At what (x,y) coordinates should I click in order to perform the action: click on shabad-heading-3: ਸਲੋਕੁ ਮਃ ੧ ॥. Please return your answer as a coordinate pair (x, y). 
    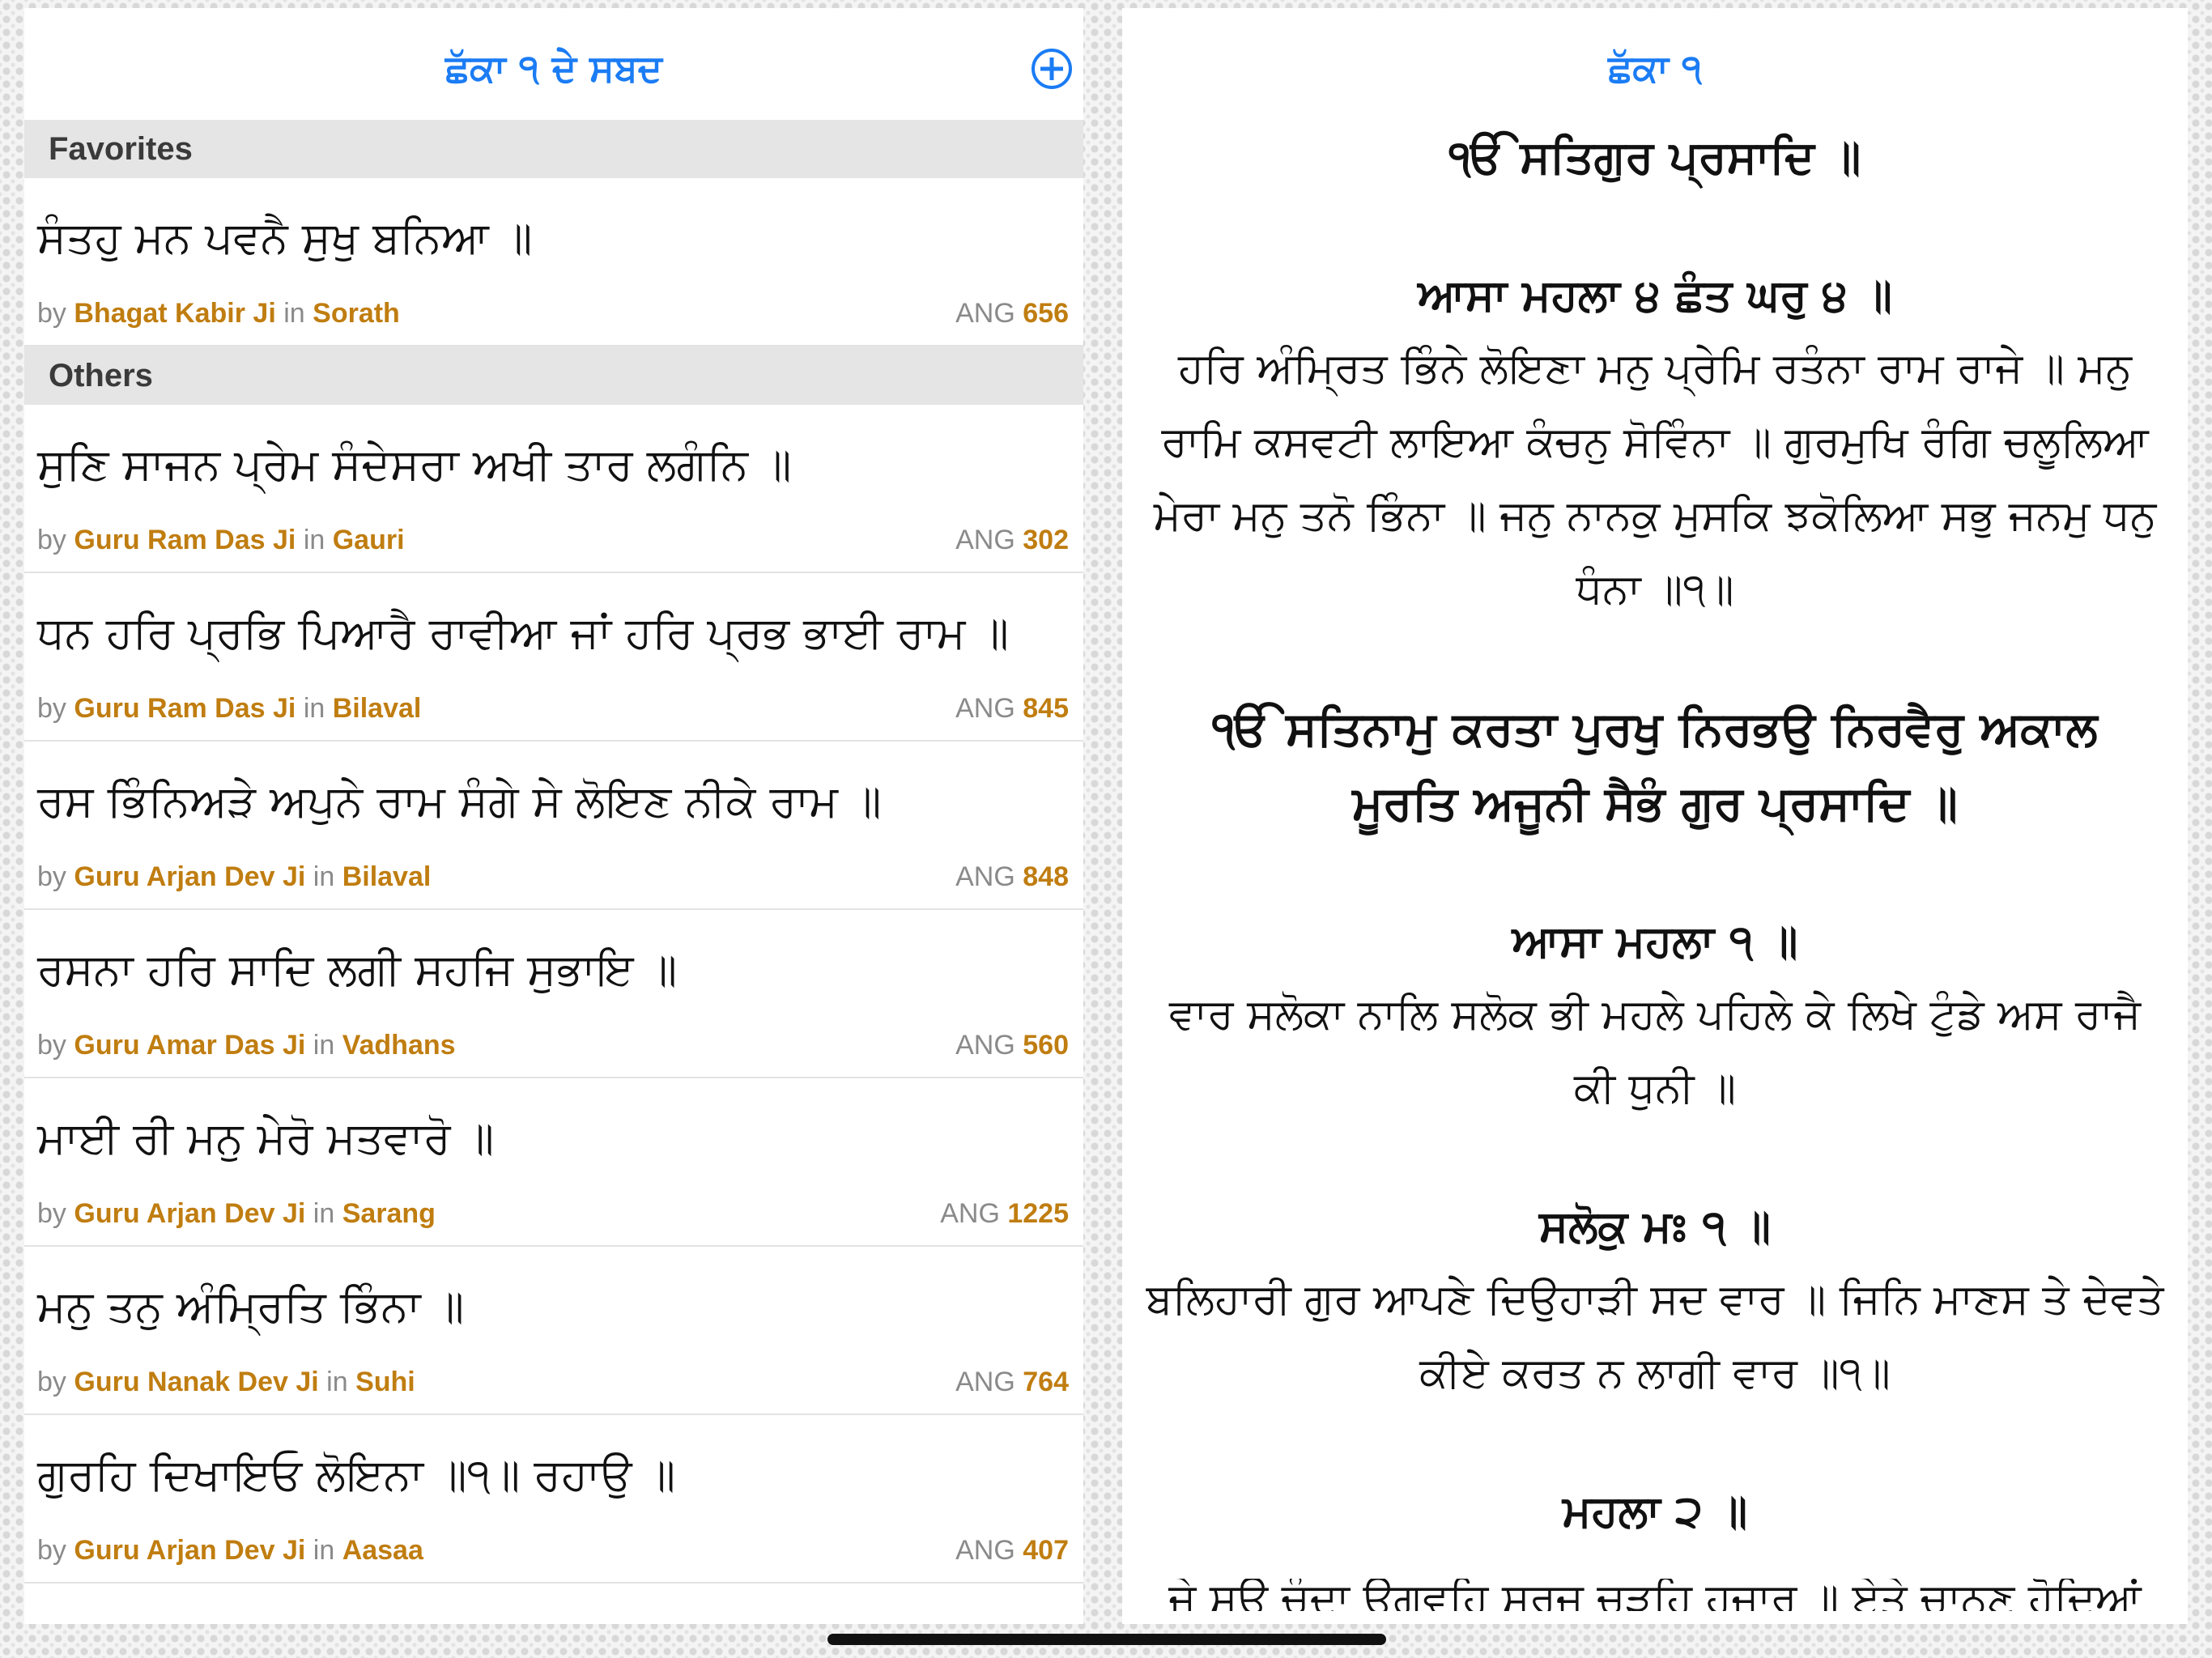
    Looking at the image, I should click on (1655, 1226).